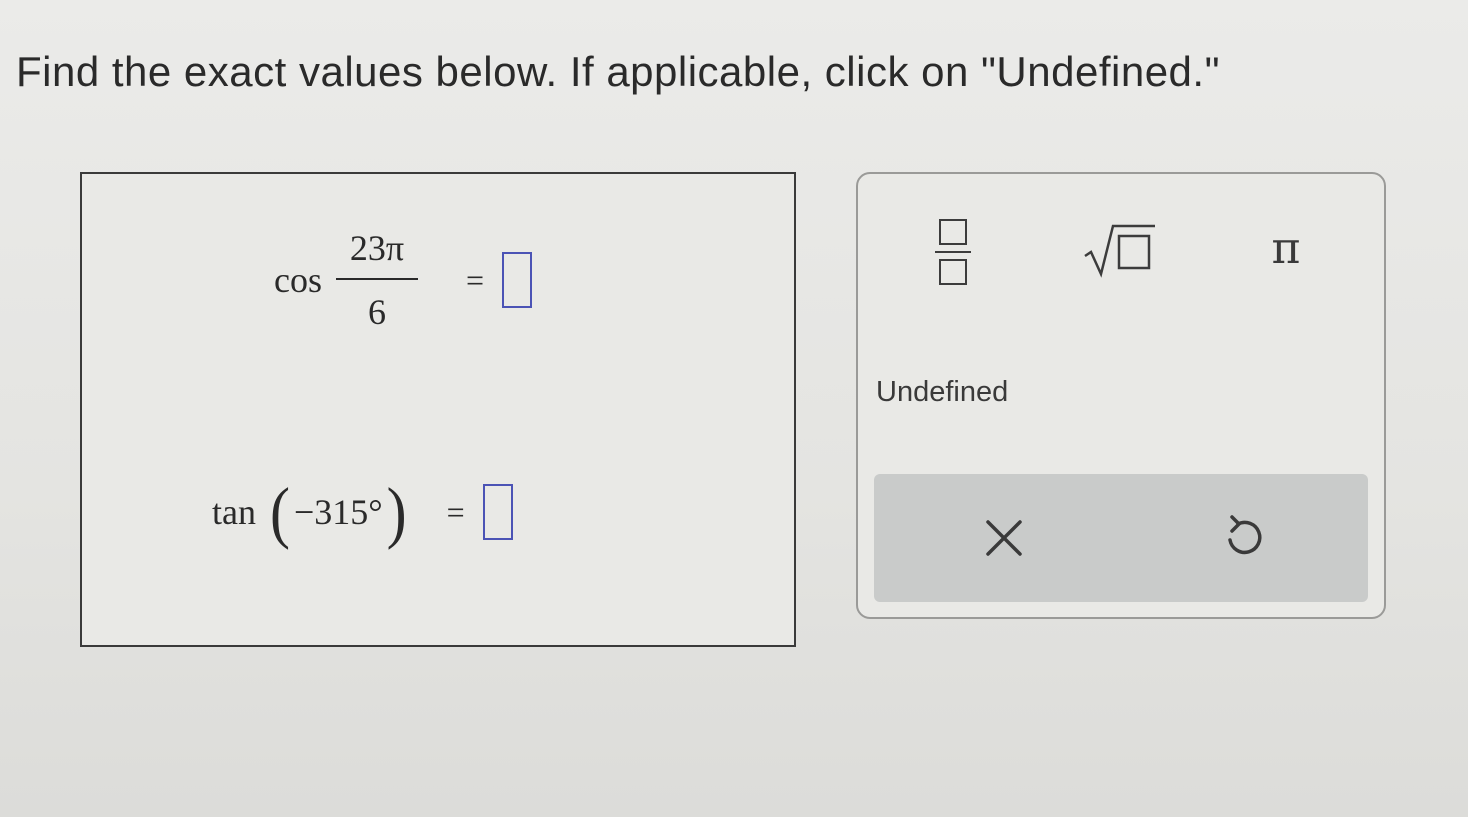 The image size is (1468, 817). I want to click on answer-input-tan, so click(497, 512).